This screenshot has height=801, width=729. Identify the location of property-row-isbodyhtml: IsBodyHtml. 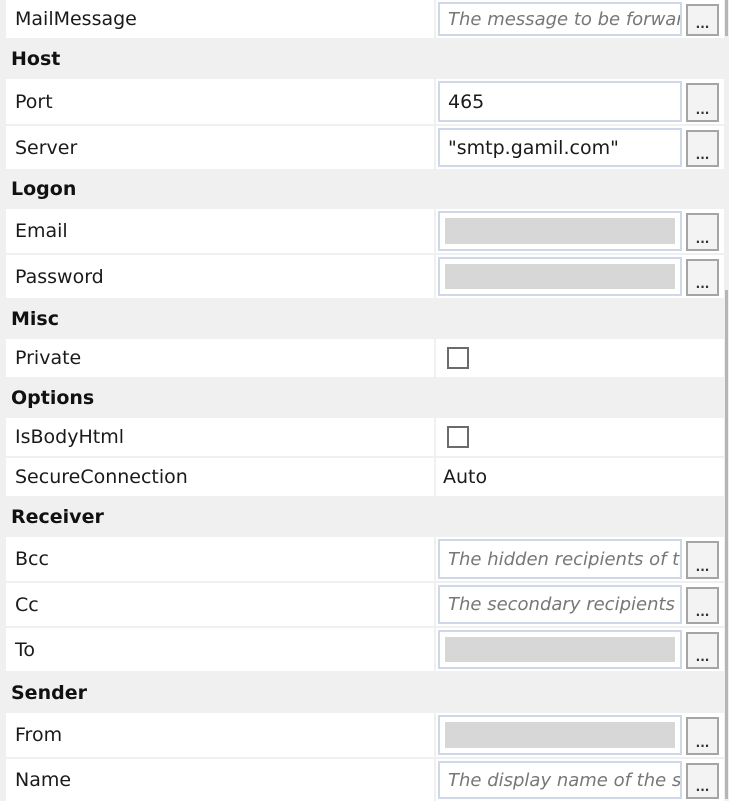
(365, 437).